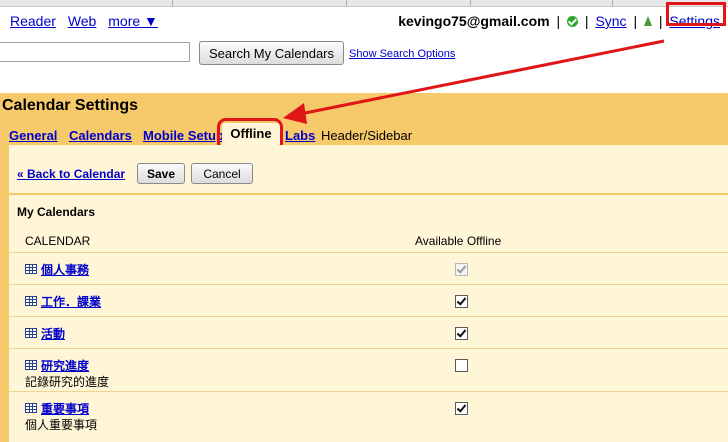 This screenshot has width=728, height=442. Describe the element at coordinates (33, 135) in the screenshot. I see `tab-general: General` at that location.